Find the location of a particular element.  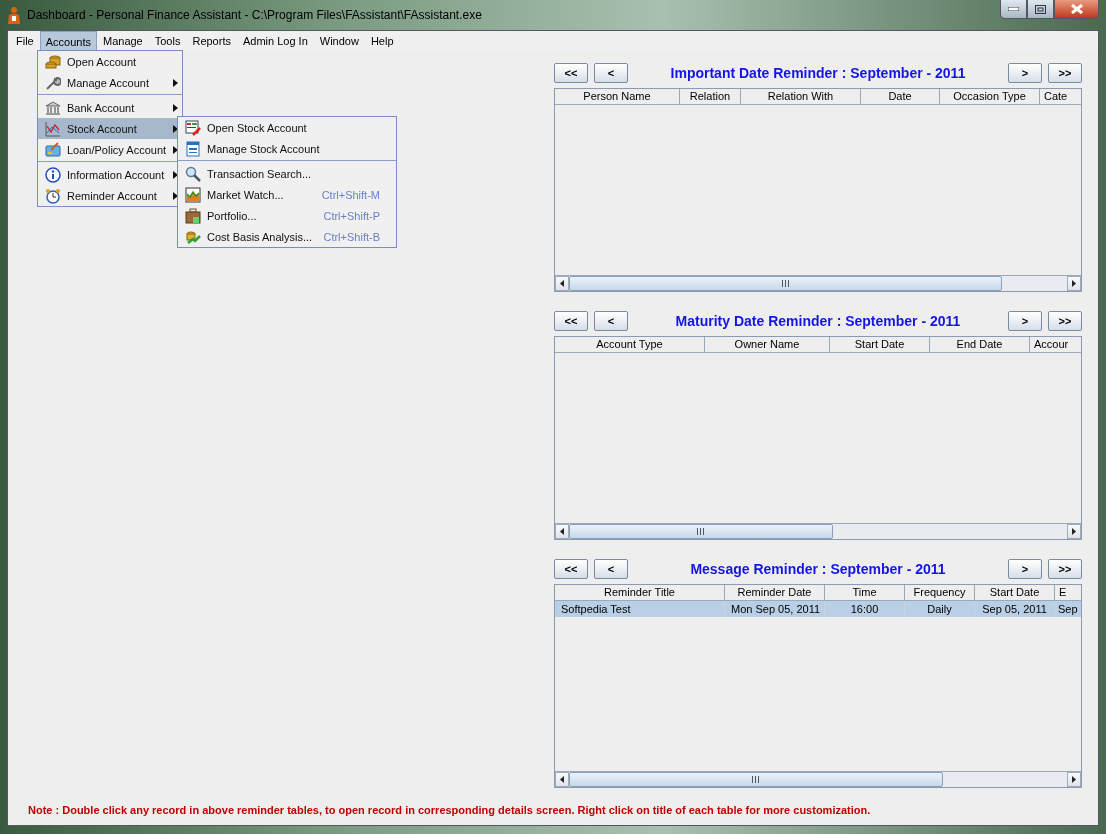

minimize-button is located at coordinates (1013, 9).